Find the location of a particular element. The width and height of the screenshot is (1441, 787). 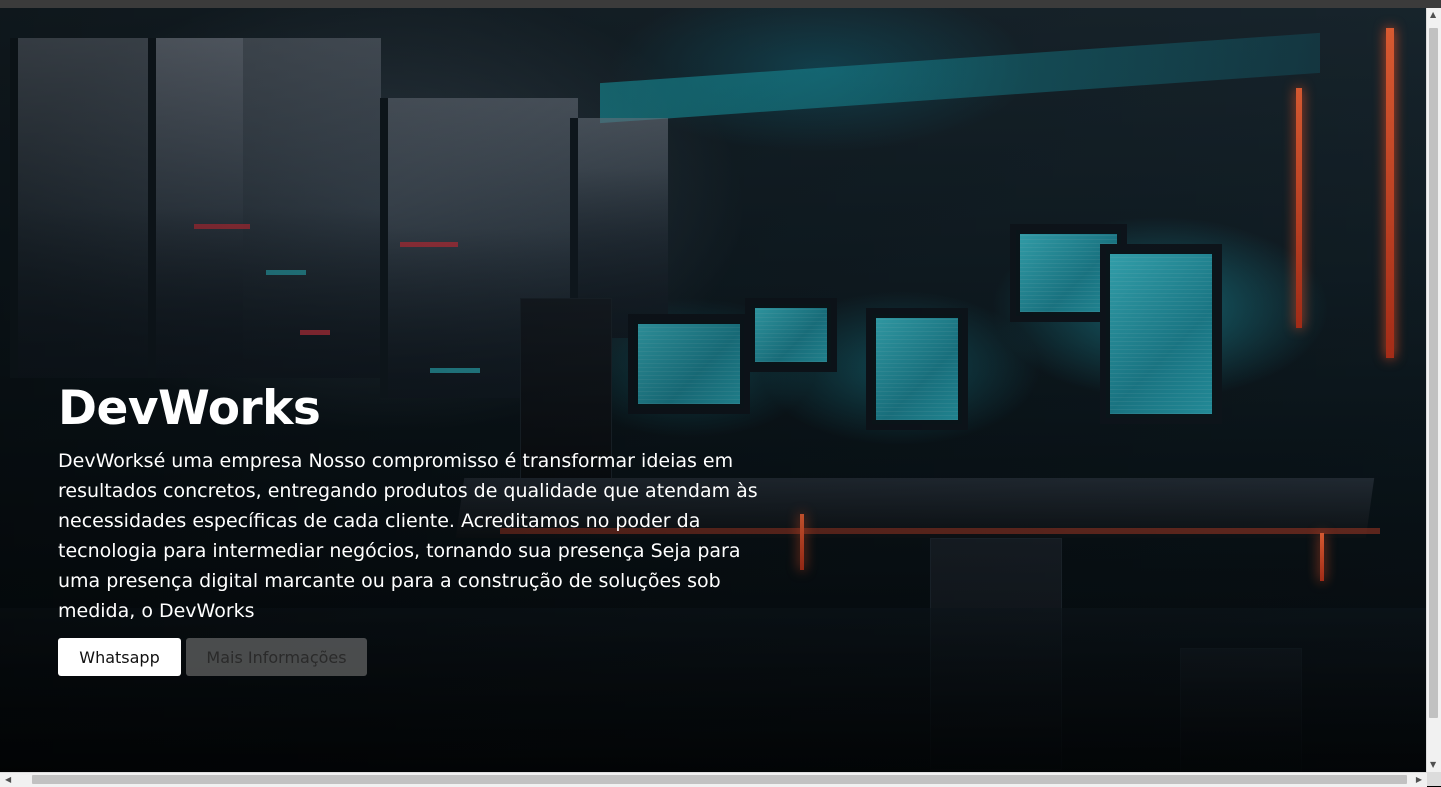

whatsapp-button: Whatsapp is located at coordinates (119, 657).